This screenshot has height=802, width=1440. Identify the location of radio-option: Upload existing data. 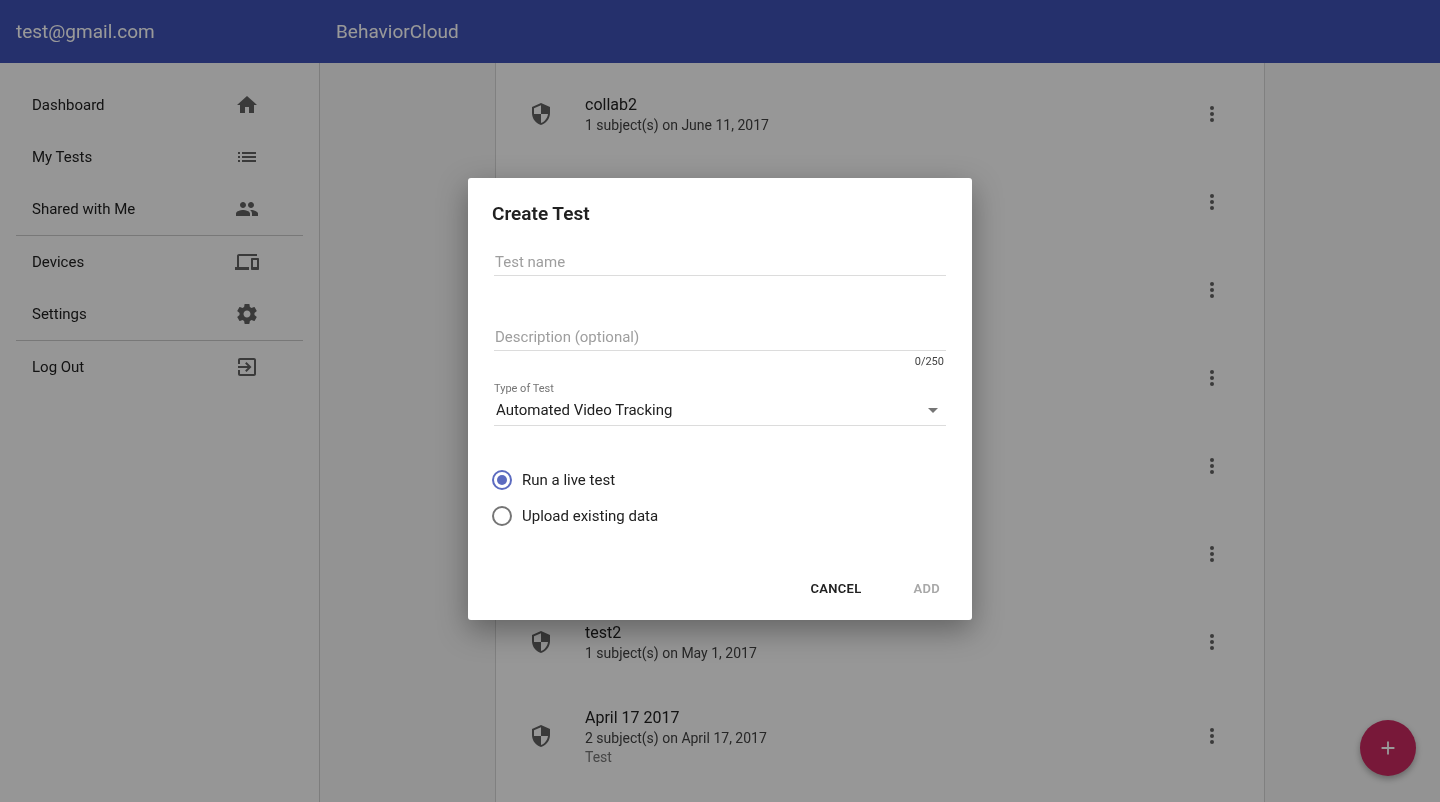
(719, 516).